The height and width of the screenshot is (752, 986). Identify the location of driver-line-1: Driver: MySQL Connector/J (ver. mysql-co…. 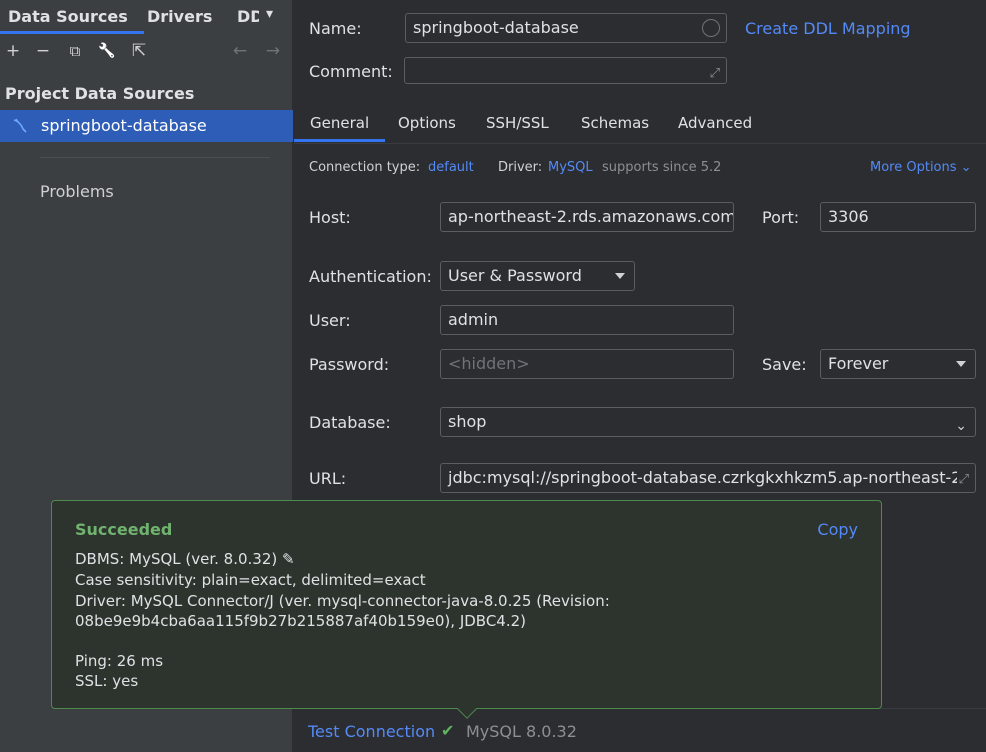
(342, 601).